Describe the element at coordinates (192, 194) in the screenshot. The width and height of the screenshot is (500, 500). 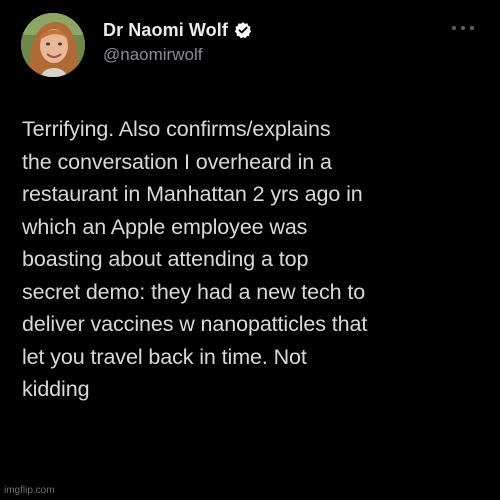
I see `tweet-line: restaurant in Manhattan 2 yrs ago in` at that location.